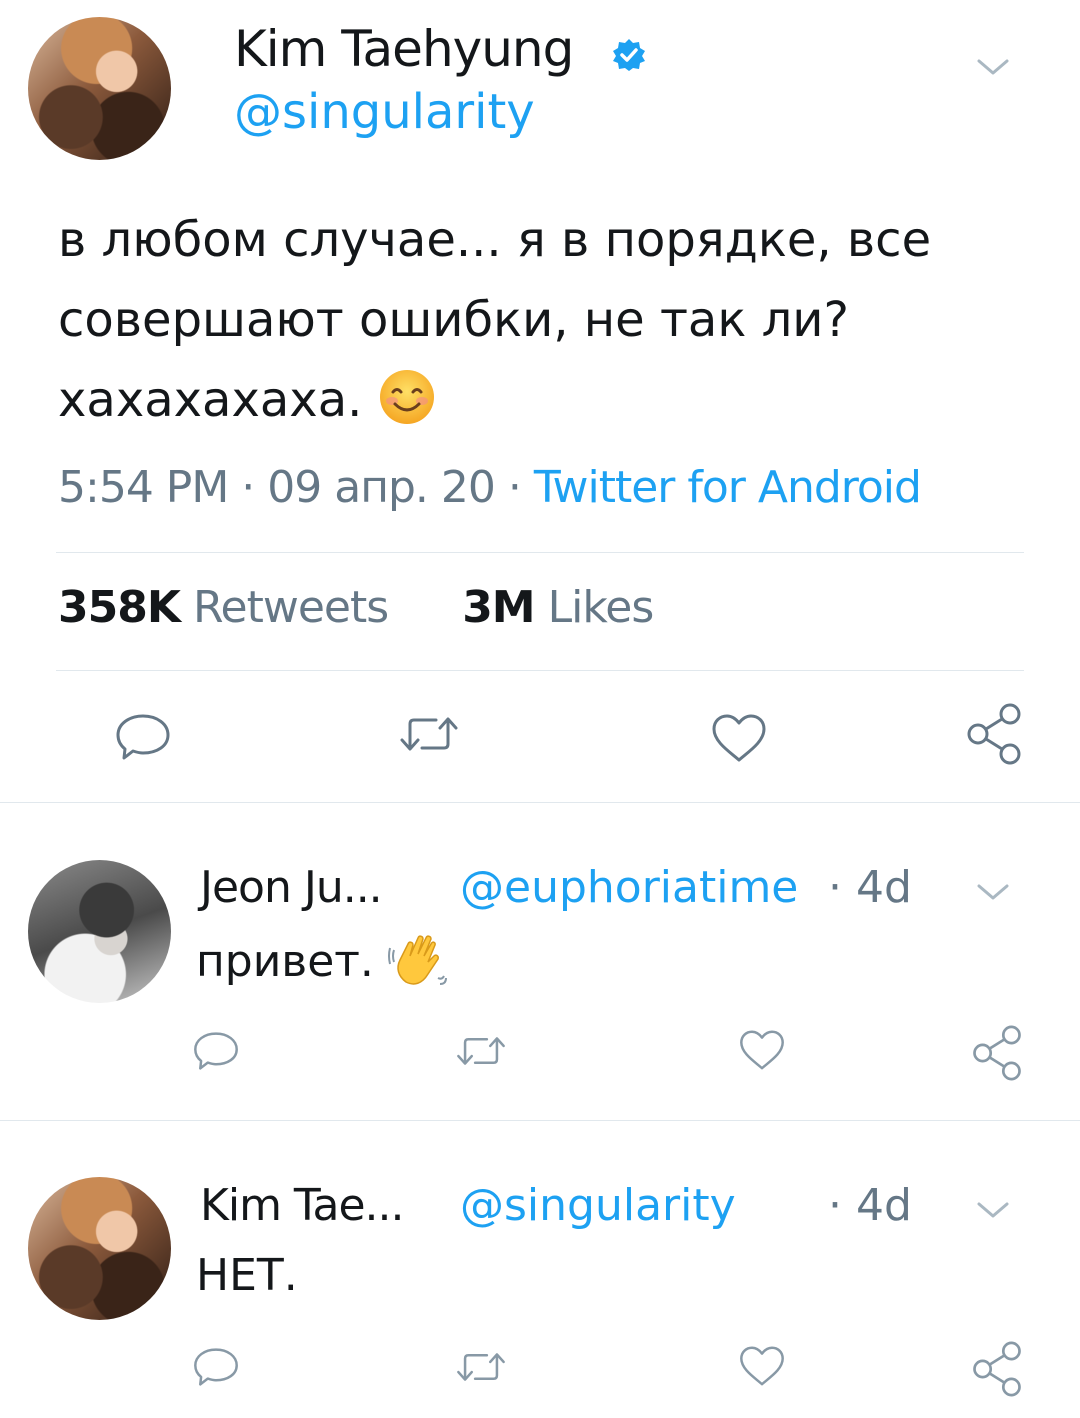 The height and width of the screenshot is (1418, 1080). I want to click on tweet-text-line: хахахахаха., so click(210, 400).